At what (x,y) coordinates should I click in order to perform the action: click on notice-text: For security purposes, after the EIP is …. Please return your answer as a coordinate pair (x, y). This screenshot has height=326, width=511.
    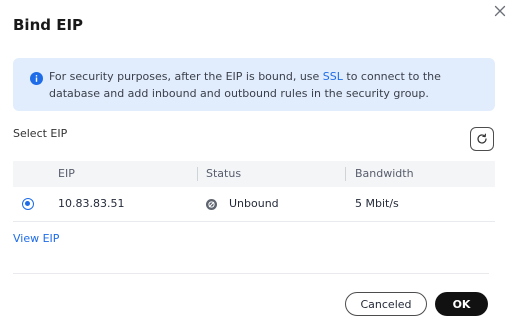
    Looking at the image, I should click on (267, 85).